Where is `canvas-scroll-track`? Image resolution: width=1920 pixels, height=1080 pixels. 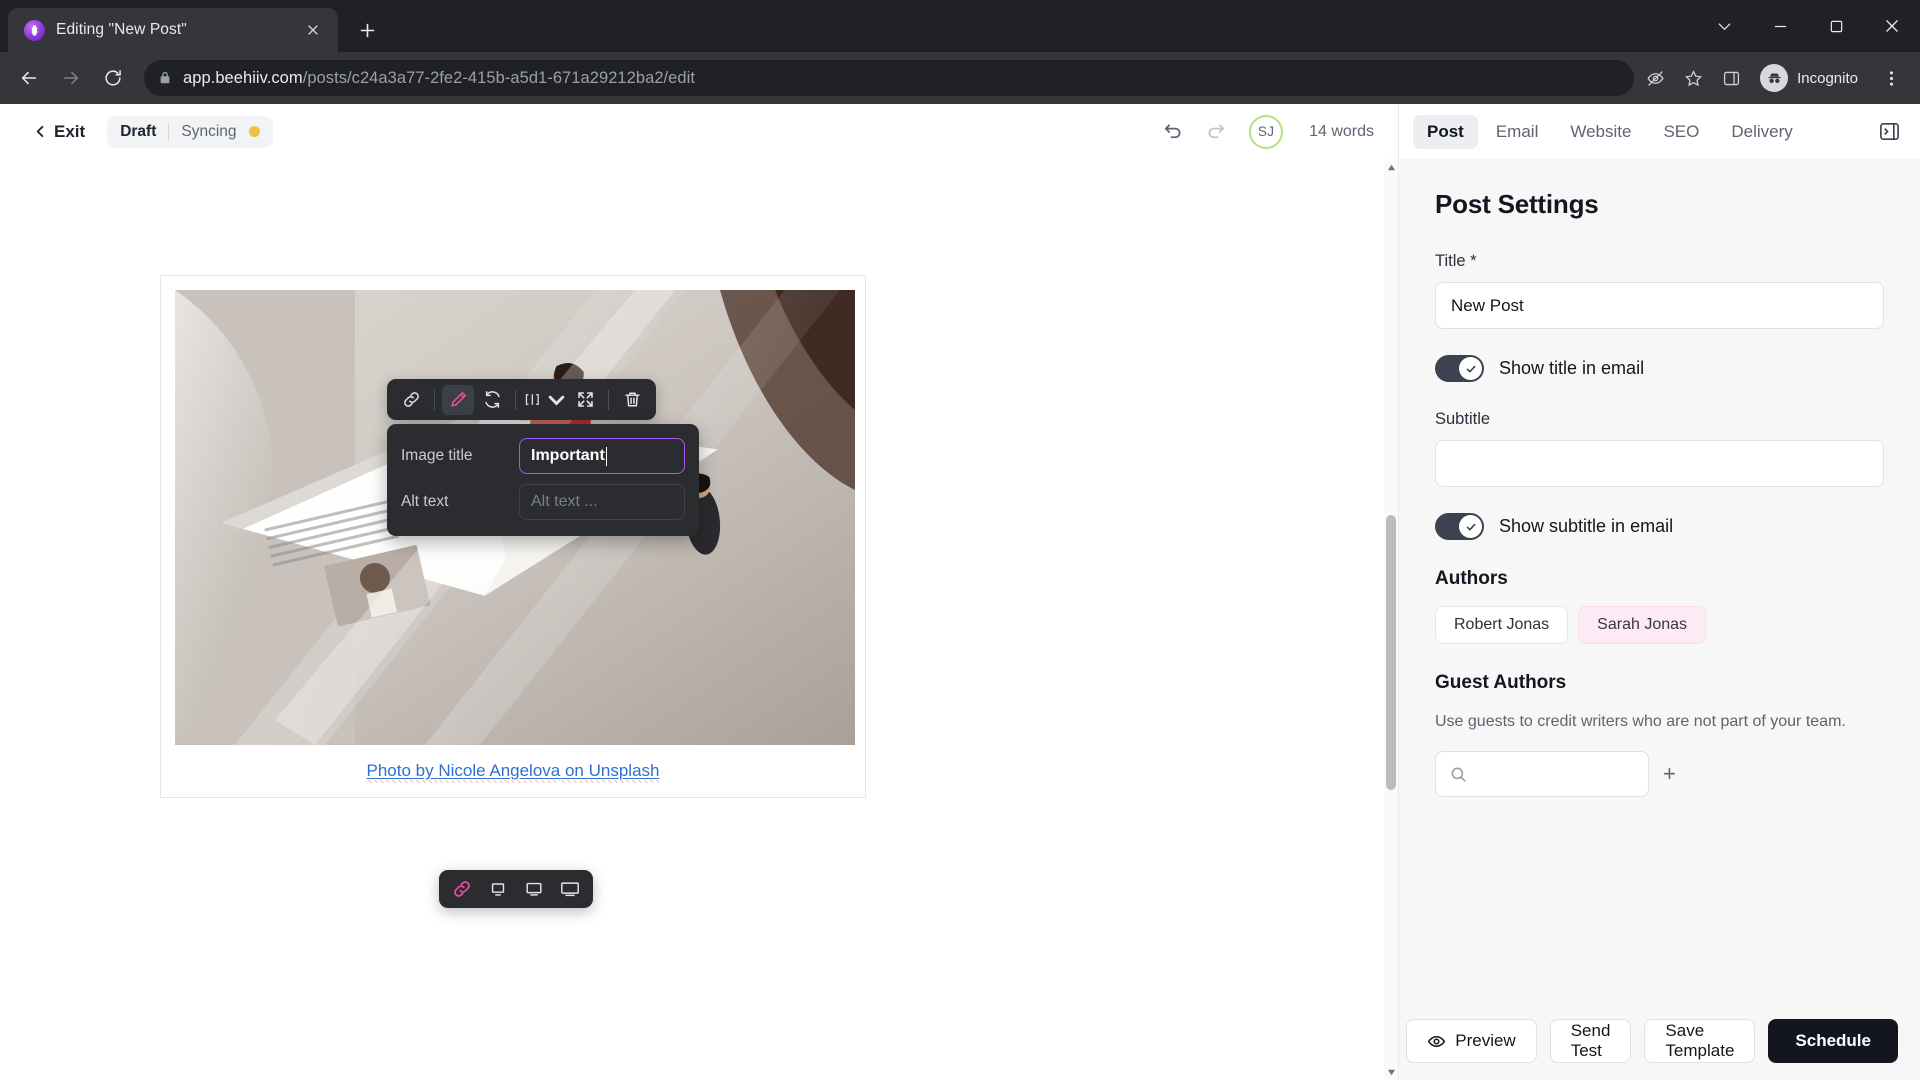
canvas-scroll-track is located at coordinates (1391, 619).